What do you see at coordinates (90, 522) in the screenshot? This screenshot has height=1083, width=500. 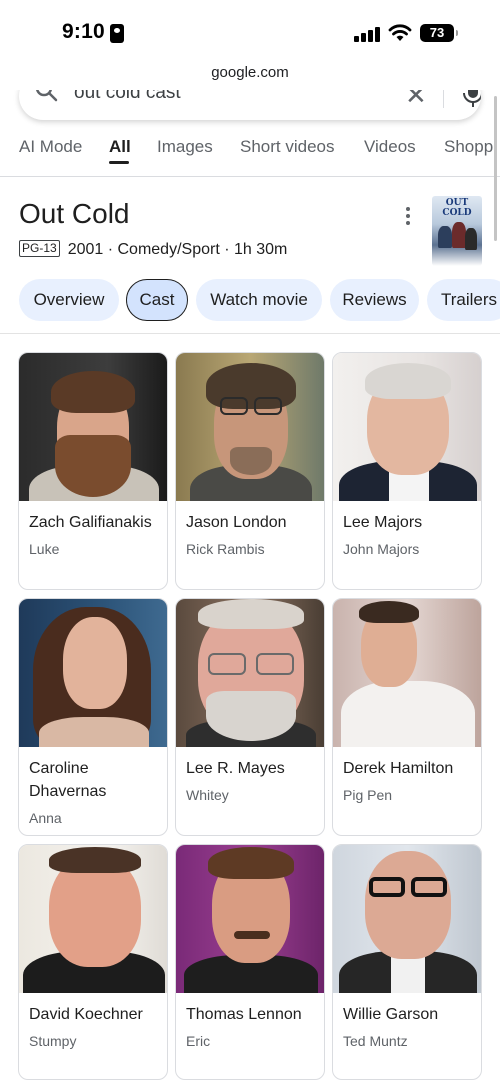 I see `actor-name: Zach Galifianakis` at bounding box center [90, 522].